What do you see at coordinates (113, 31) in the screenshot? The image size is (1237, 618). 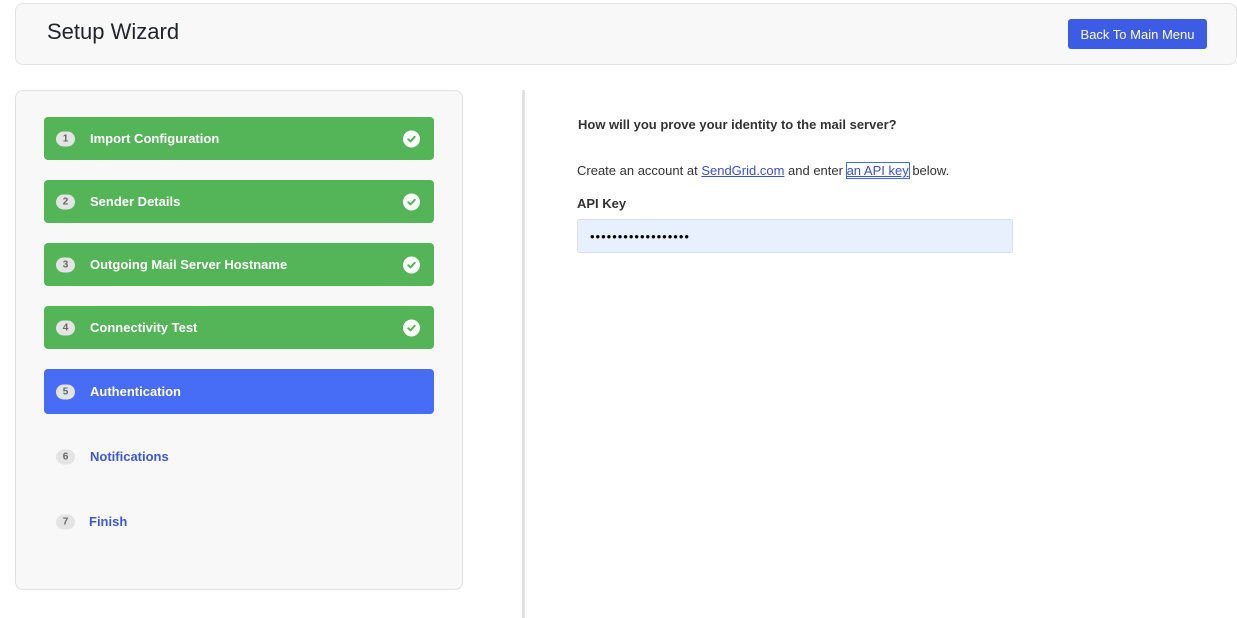 I see `page-title: Setup Wizard` at bounding box center [113, 31].